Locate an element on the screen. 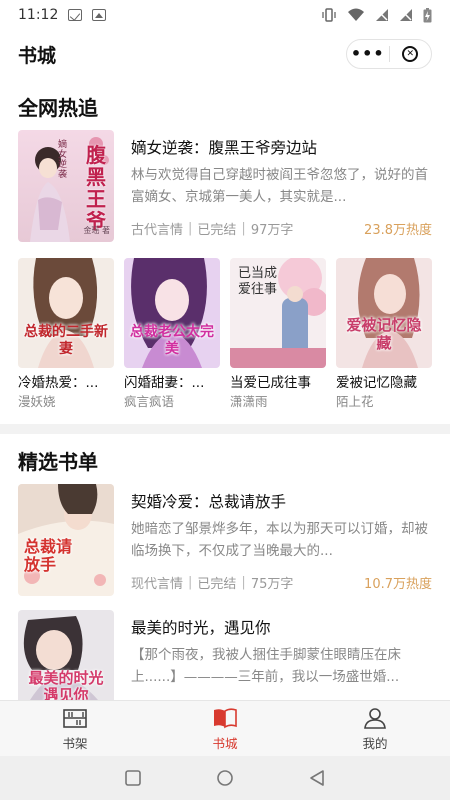 This screenshot has width=450, height=800. book-title: 当爱已成往事 is located at coordinates (270, 383).